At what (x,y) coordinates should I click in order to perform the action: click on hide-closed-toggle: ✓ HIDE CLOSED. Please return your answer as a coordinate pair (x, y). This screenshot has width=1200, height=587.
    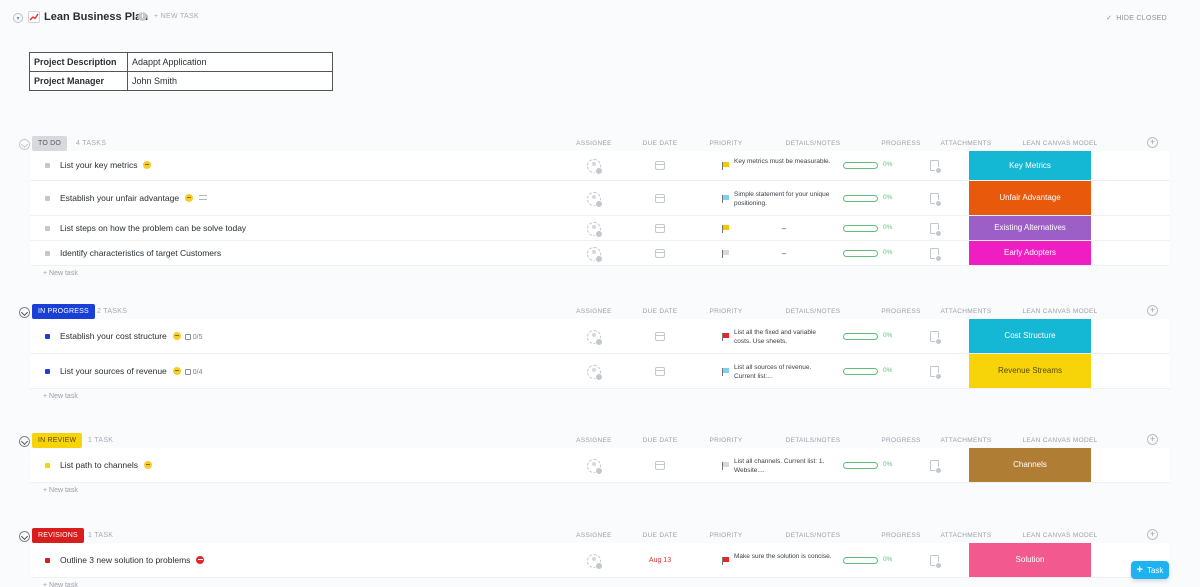
    Looking at the image, I should click on (1136, 18).